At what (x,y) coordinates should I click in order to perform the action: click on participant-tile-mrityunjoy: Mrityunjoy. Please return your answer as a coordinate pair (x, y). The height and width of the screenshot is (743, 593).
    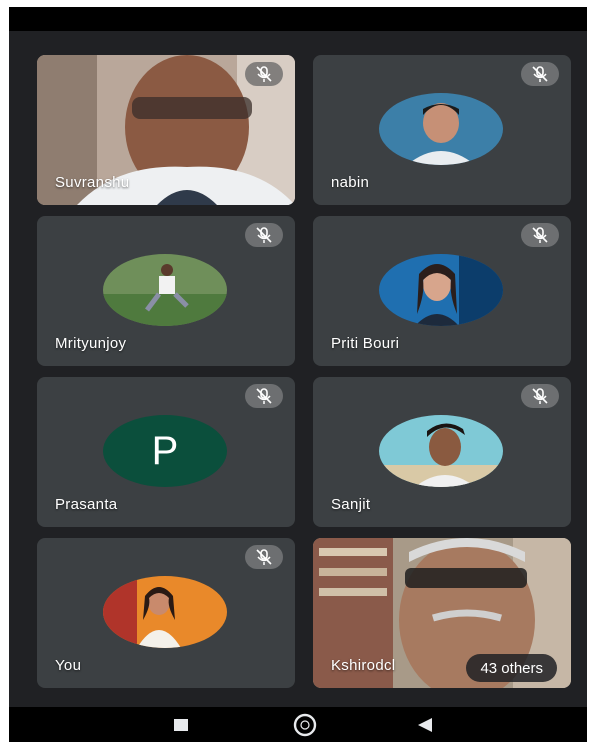
    Looking at the image, I should click on (166, 291).